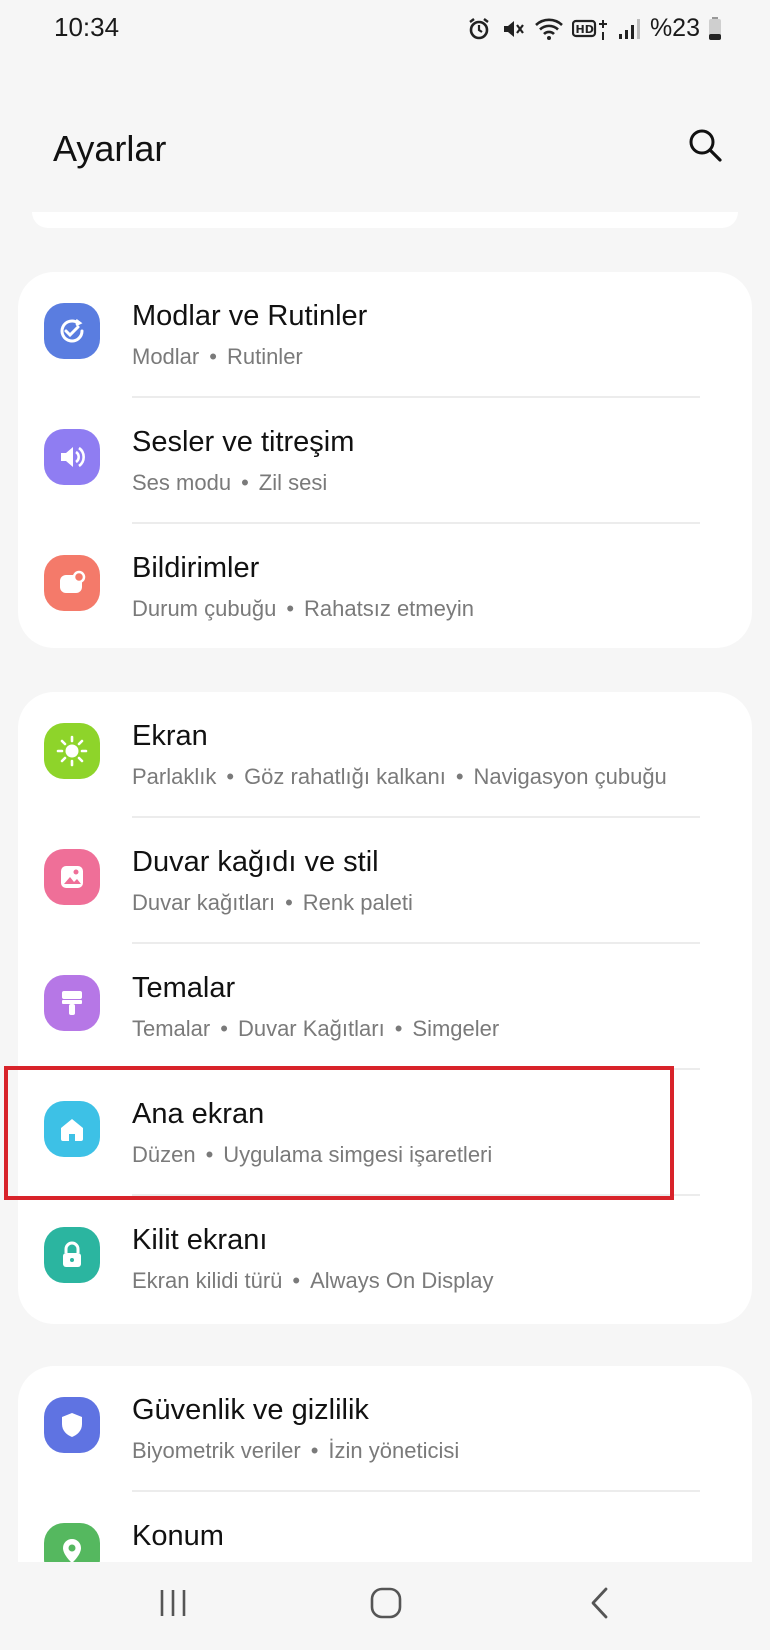 The width and height of the screenshot is (770, 1650). What do you see at coordinates (72, 331) in the screenshot?
I see `modes-routines-icon` at bounding box center [72, 331].